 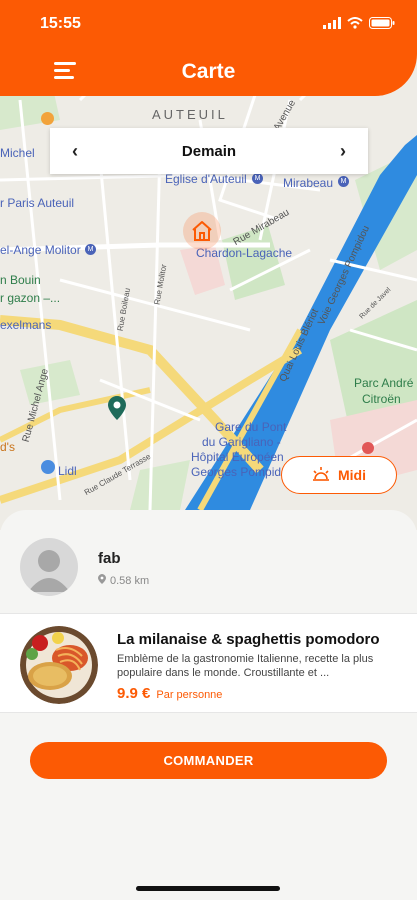 What do you see at coordinates (332, 25) in the screenshot?
I see `signal-icon` at bounding box center [332, 25].